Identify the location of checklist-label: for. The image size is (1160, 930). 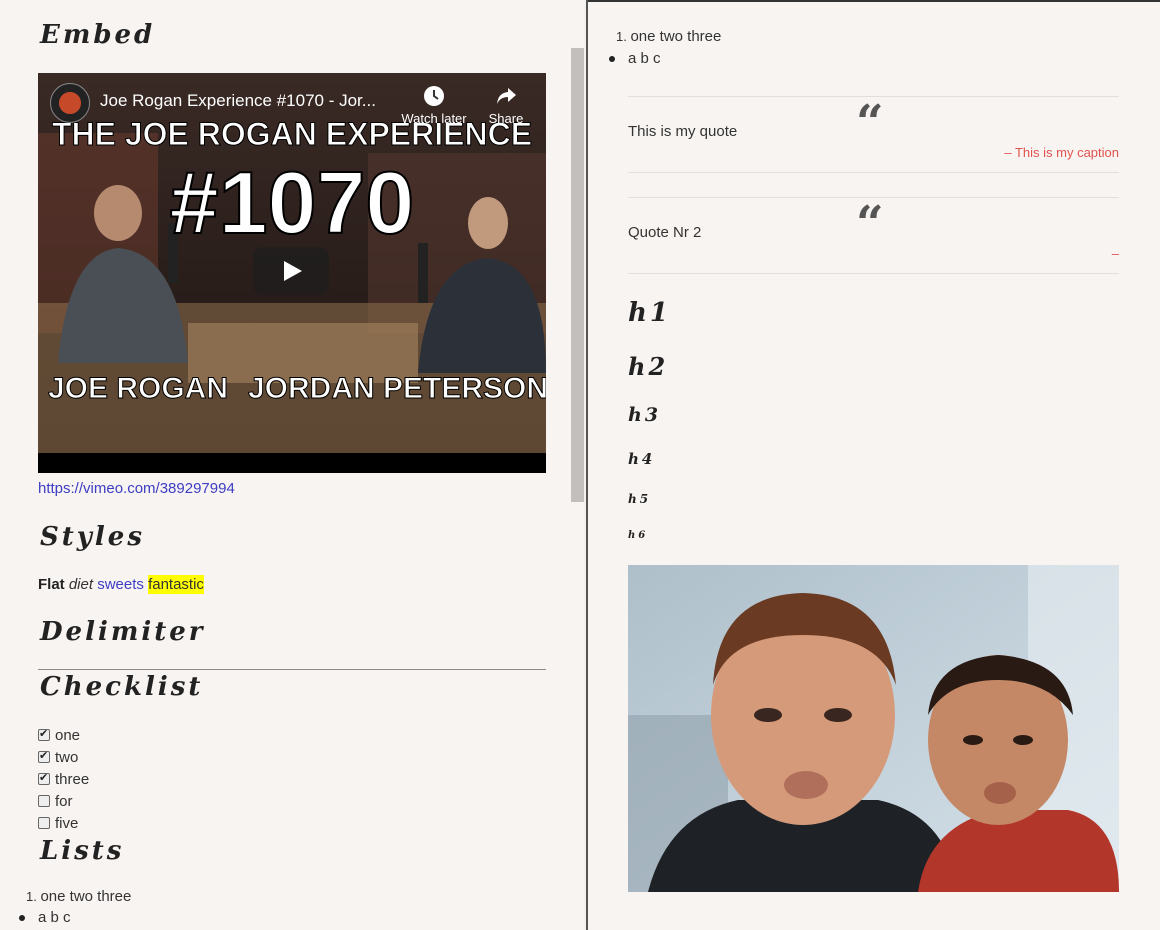
(64, 801).